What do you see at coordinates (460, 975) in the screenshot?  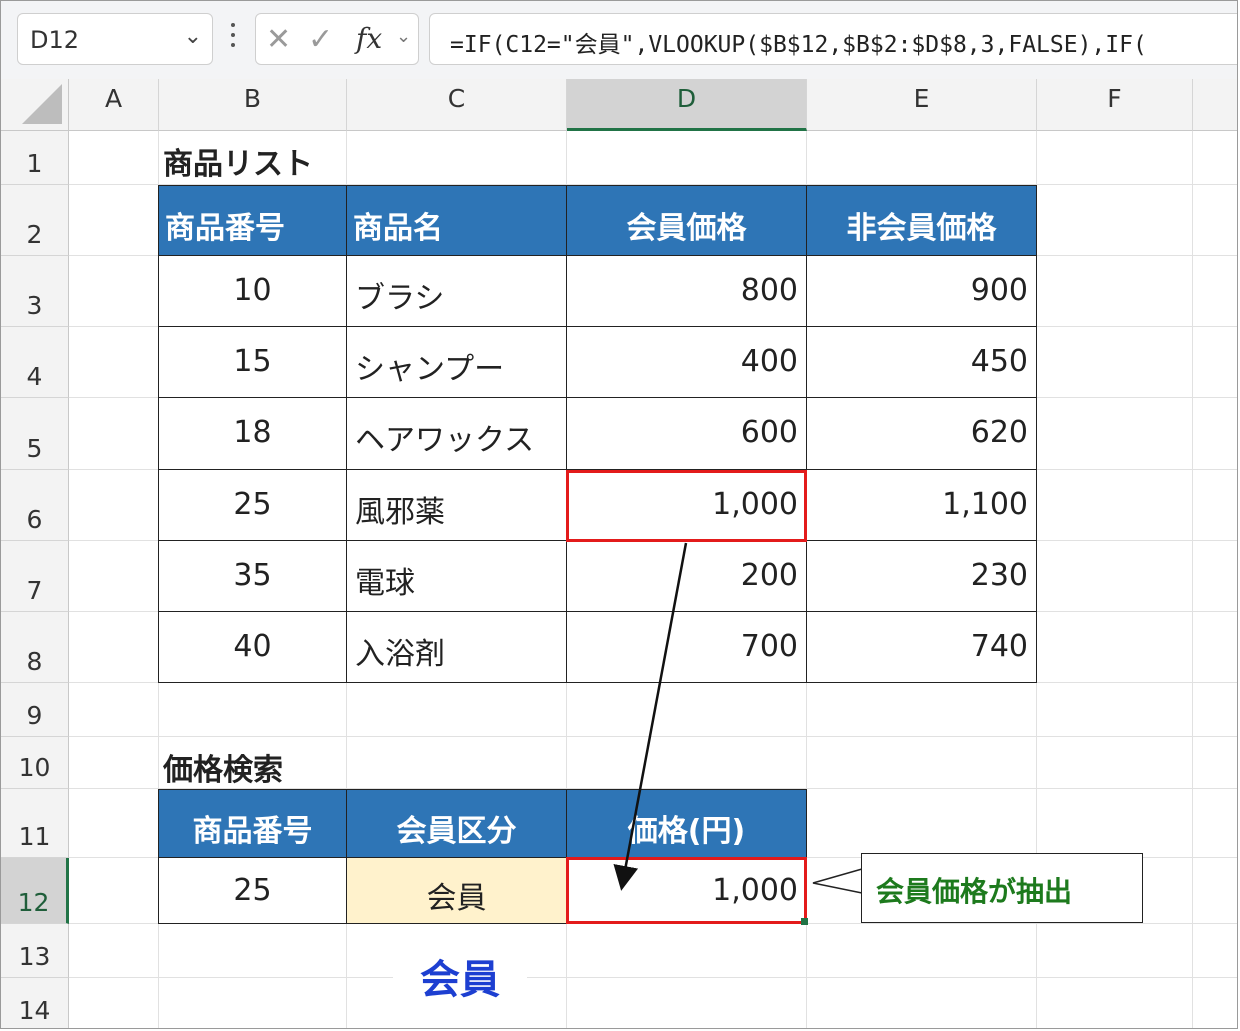 I see `member-label: 会員` at bounding box center [460, 975].